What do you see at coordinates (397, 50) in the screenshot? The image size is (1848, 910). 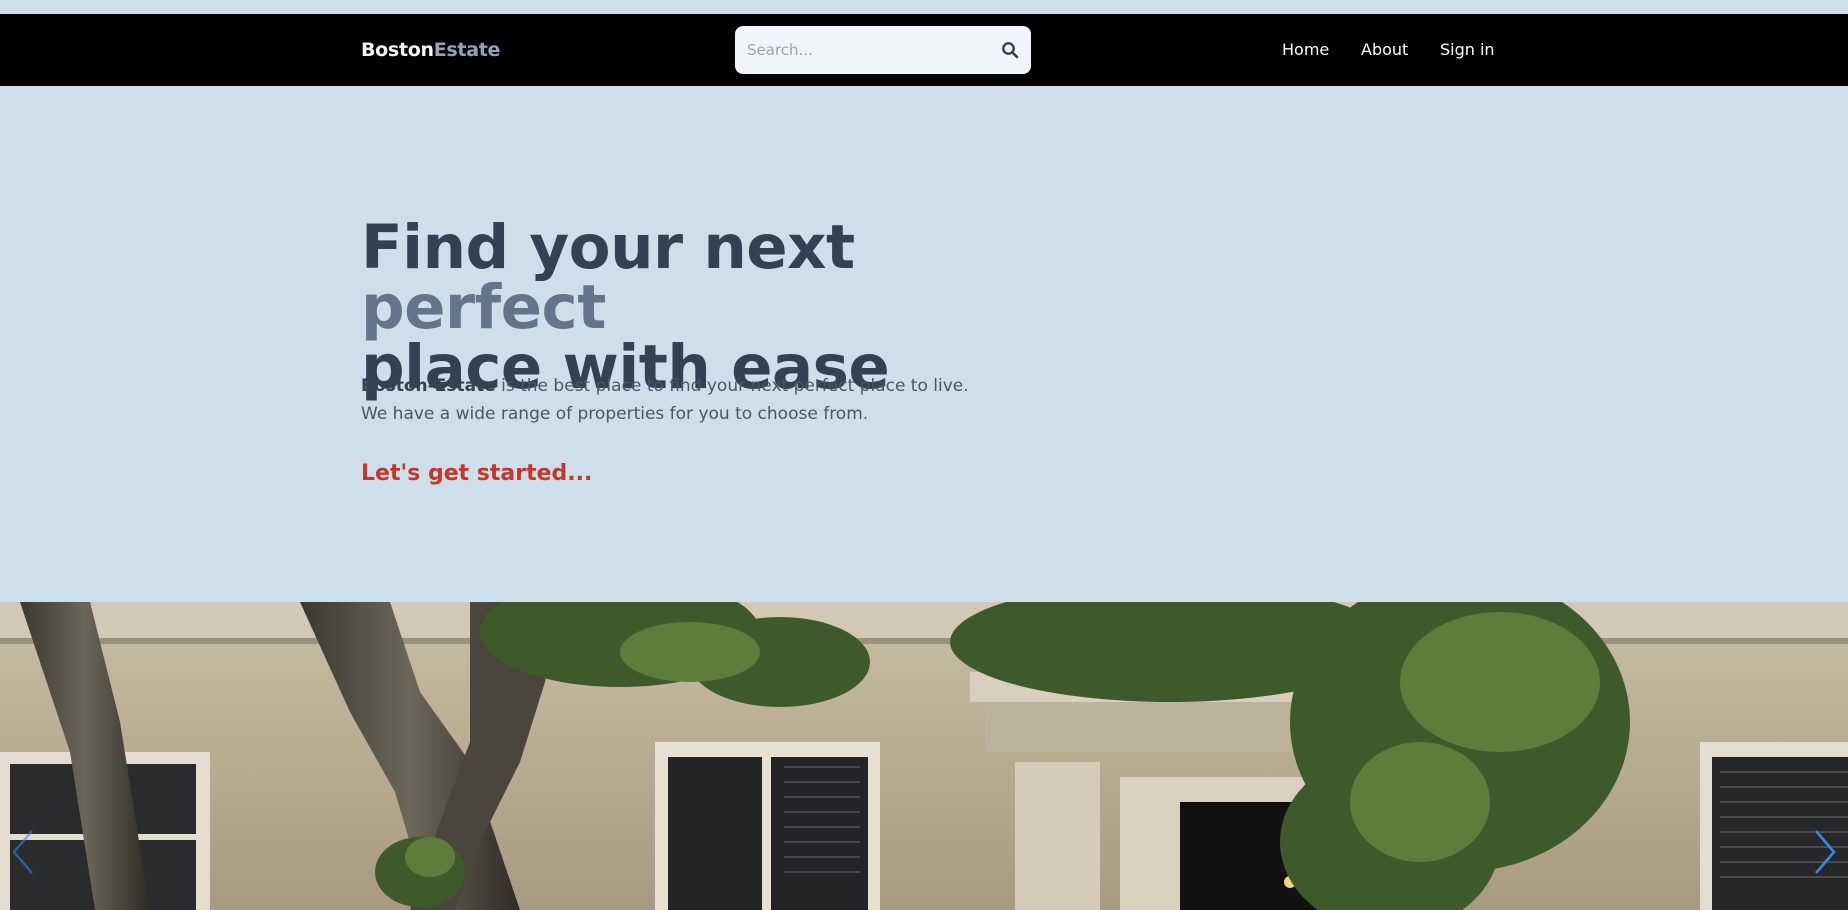 I see `brand-logo-part1: Boston` at bounding box center [397, 50].